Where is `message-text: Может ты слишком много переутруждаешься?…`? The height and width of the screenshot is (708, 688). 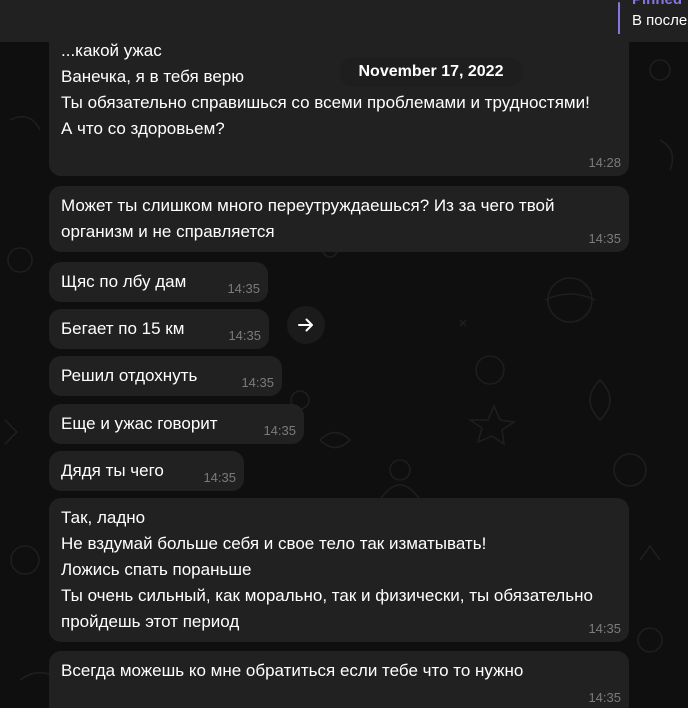
message-text: Может ты слишком много переутруждаешься?… is located at coordinates (308, 218).